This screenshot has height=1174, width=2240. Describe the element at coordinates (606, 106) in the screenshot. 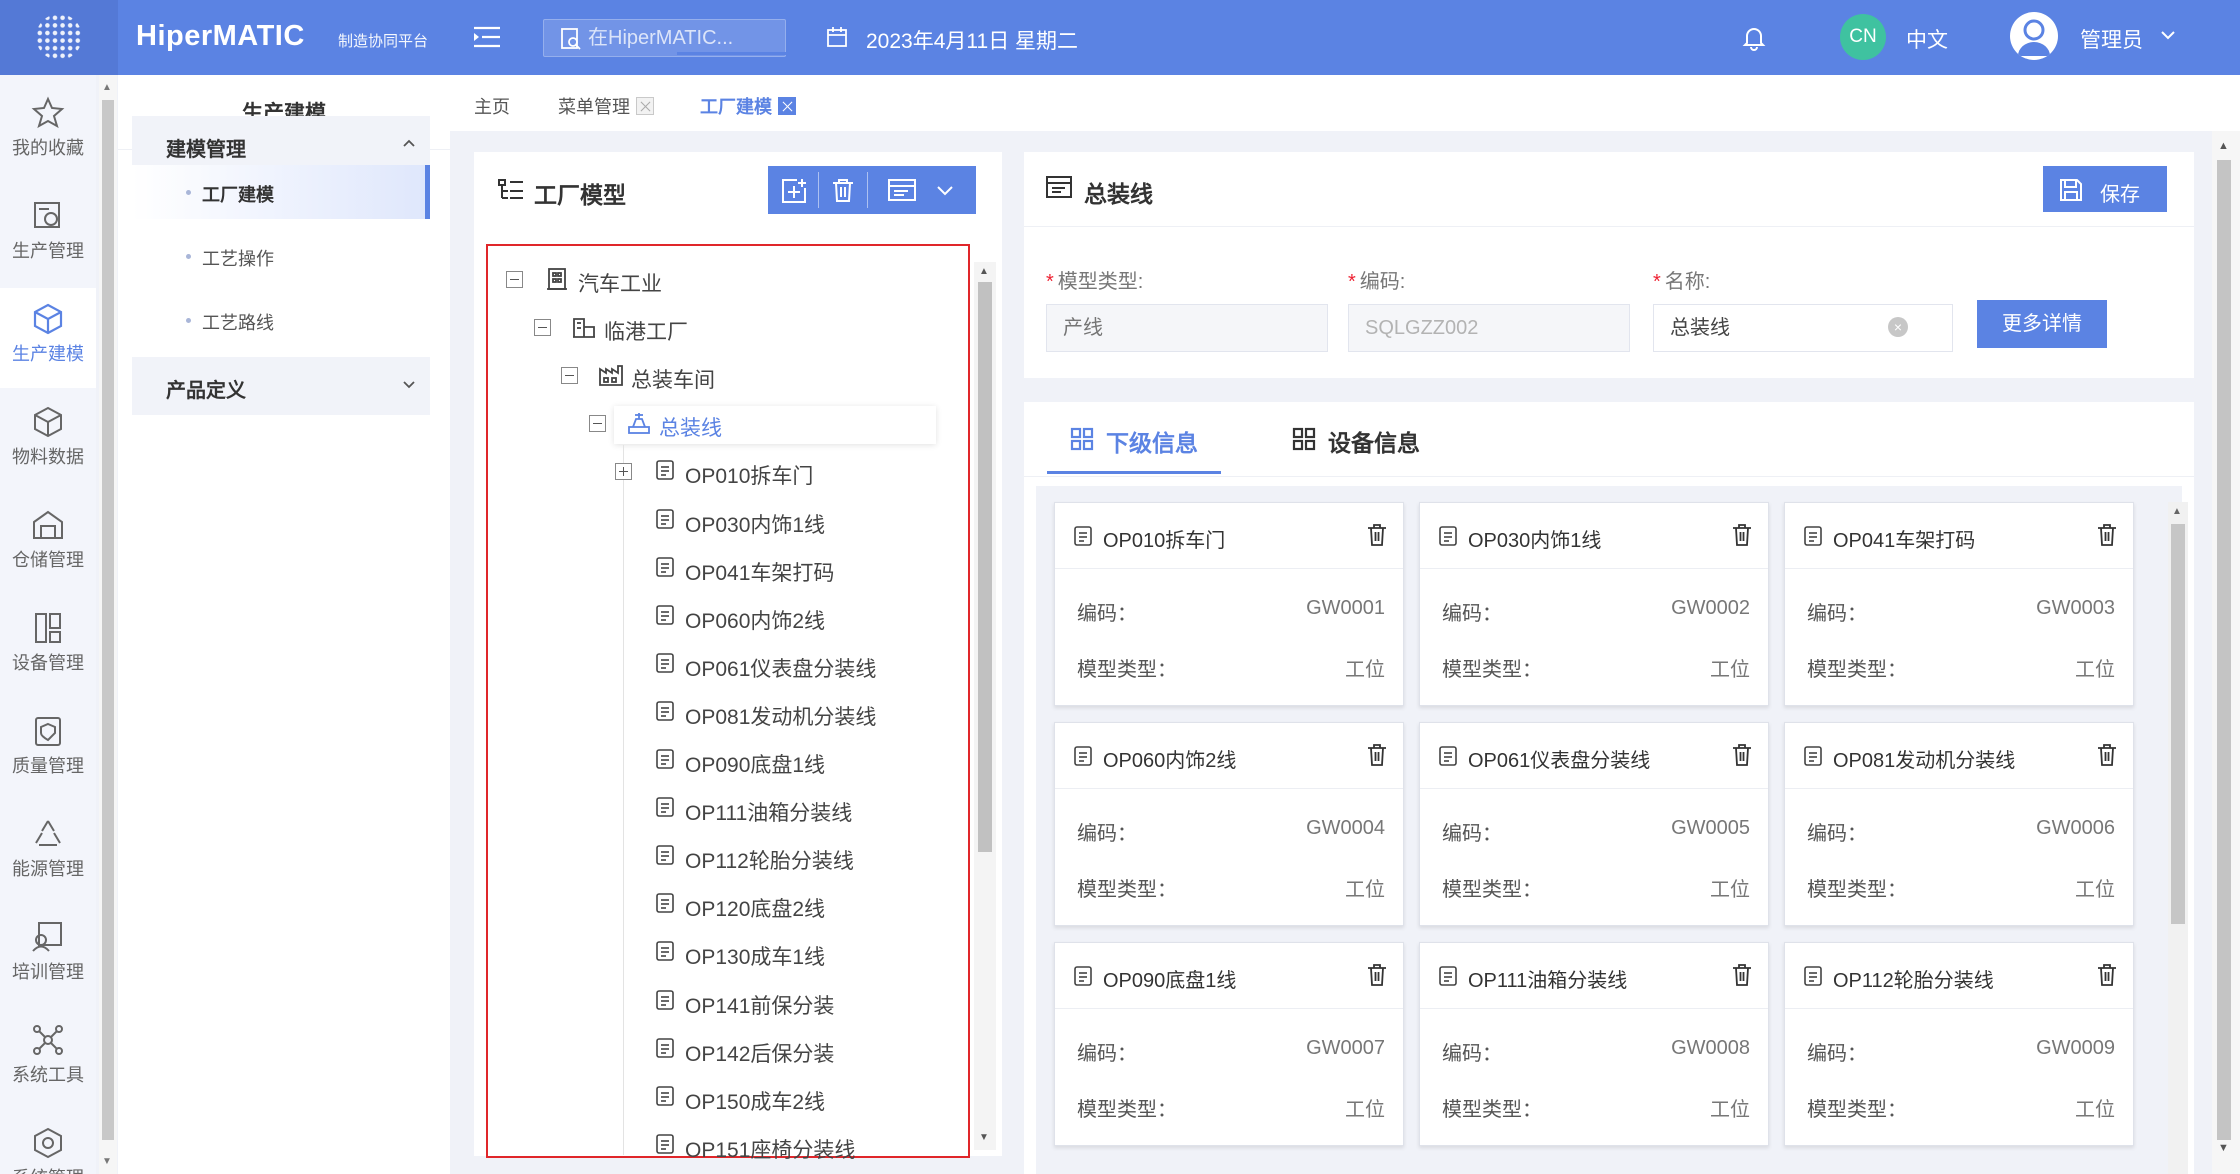

I see `tab-menu-management: 菜单管理` at that location.